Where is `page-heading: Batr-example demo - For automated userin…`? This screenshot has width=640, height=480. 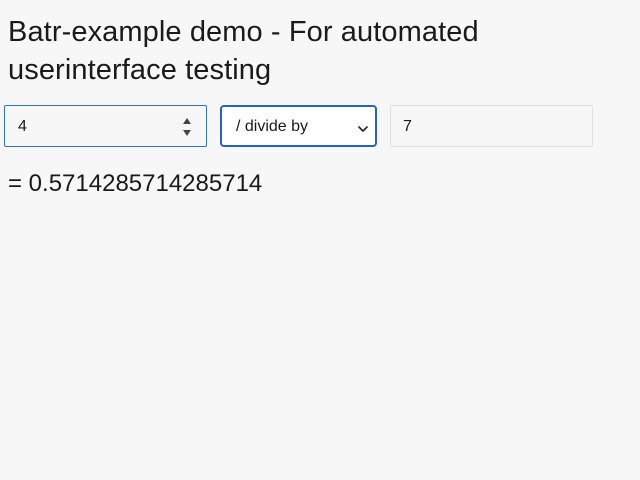
page-heading: Batr-example demo - For automated userin… is located at coordinates (243, 51).